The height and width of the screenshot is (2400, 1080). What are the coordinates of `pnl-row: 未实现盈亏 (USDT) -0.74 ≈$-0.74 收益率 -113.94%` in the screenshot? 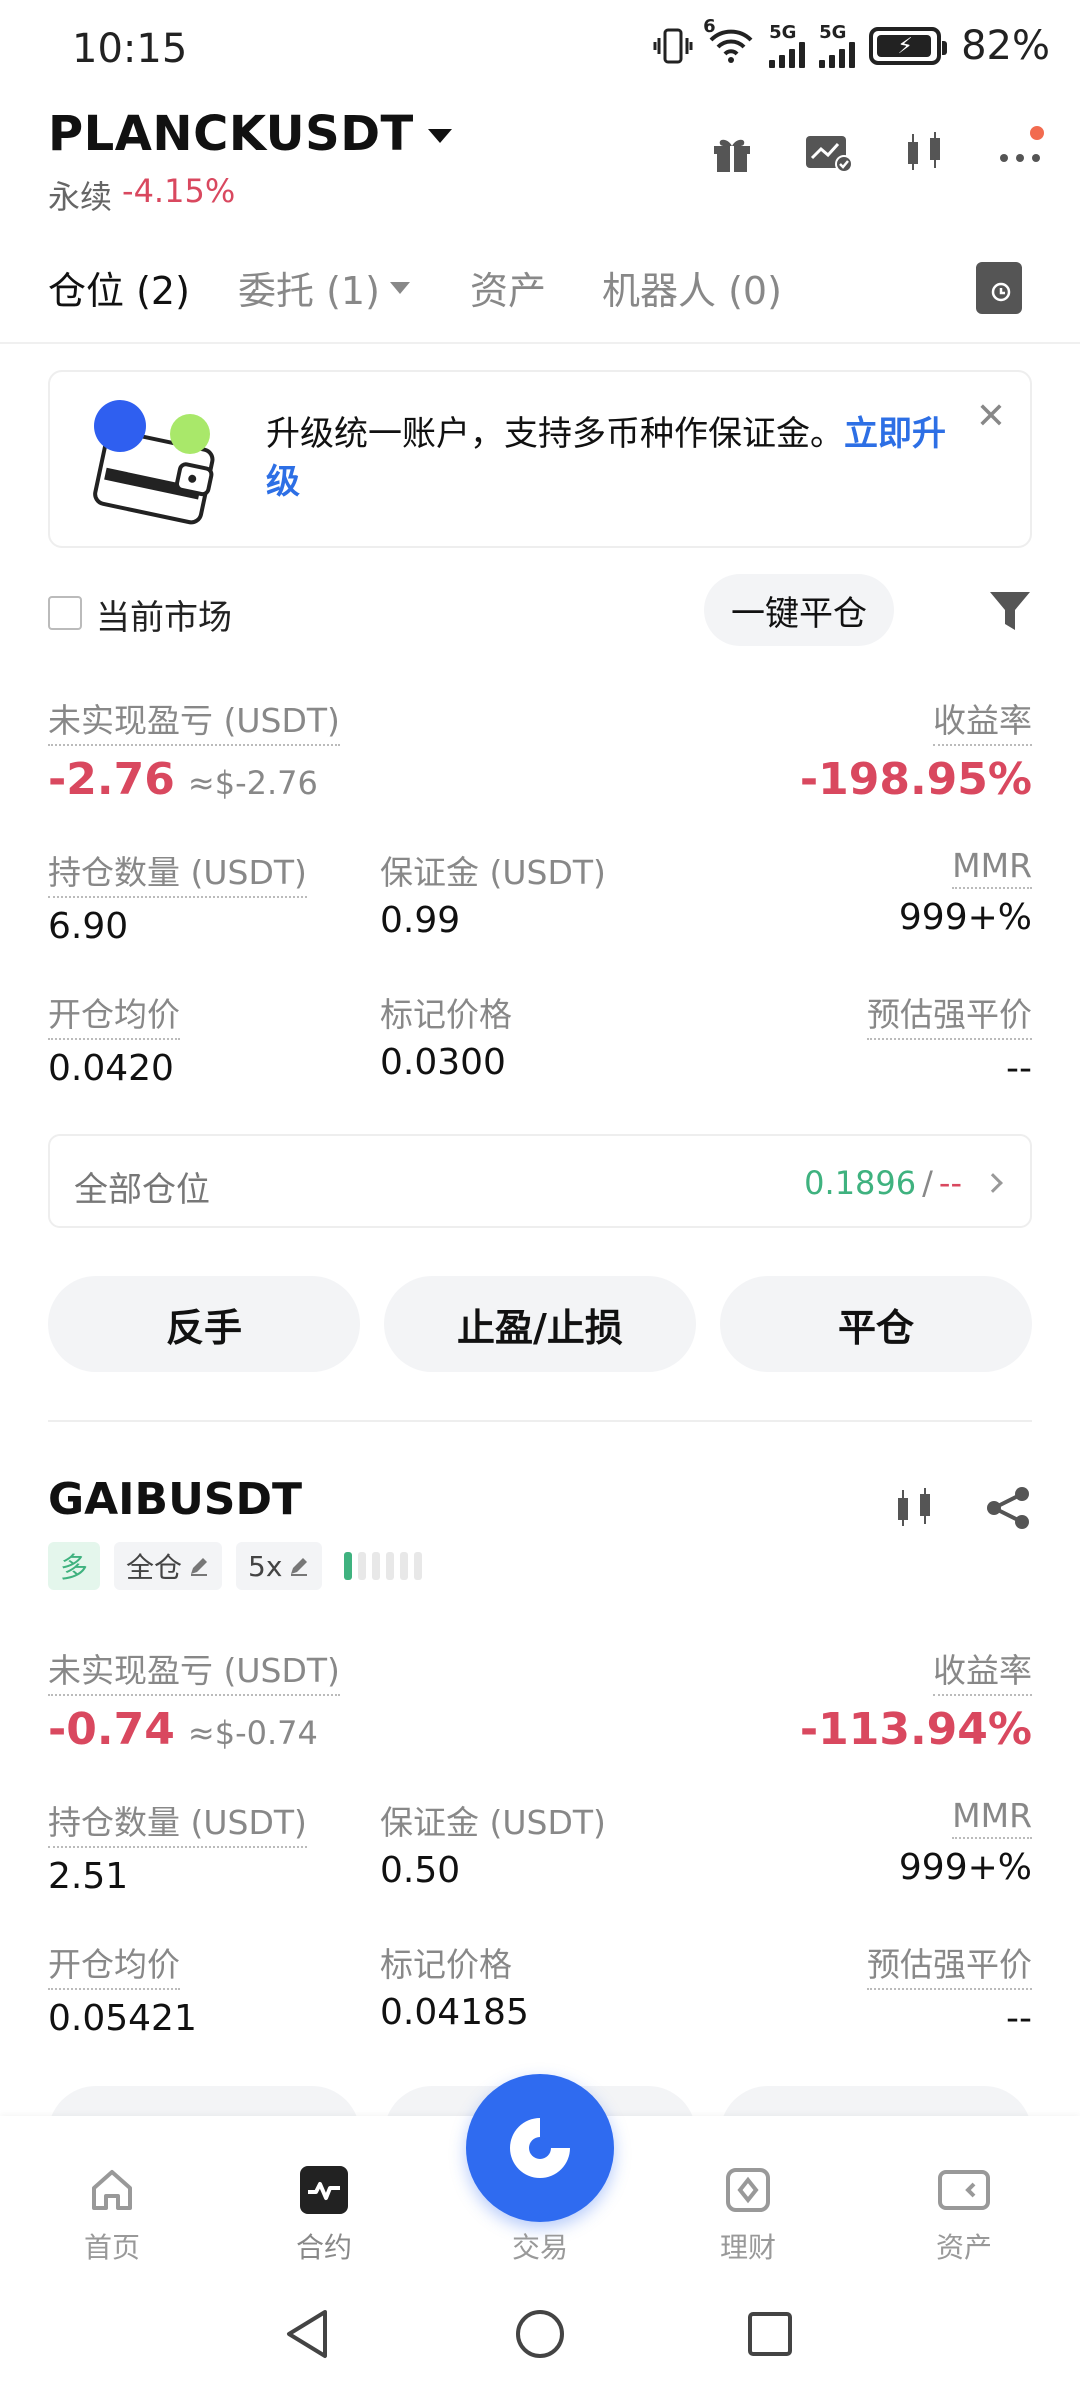 It's located at (540, 1699).